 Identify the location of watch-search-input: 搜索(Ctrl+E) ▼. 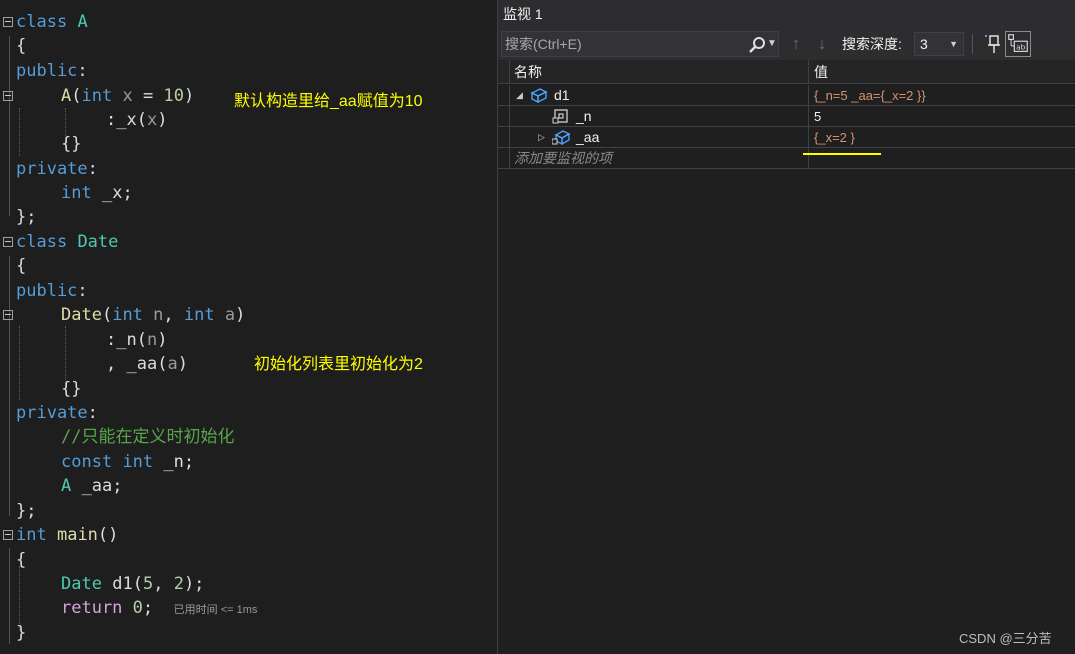
(640, 44).